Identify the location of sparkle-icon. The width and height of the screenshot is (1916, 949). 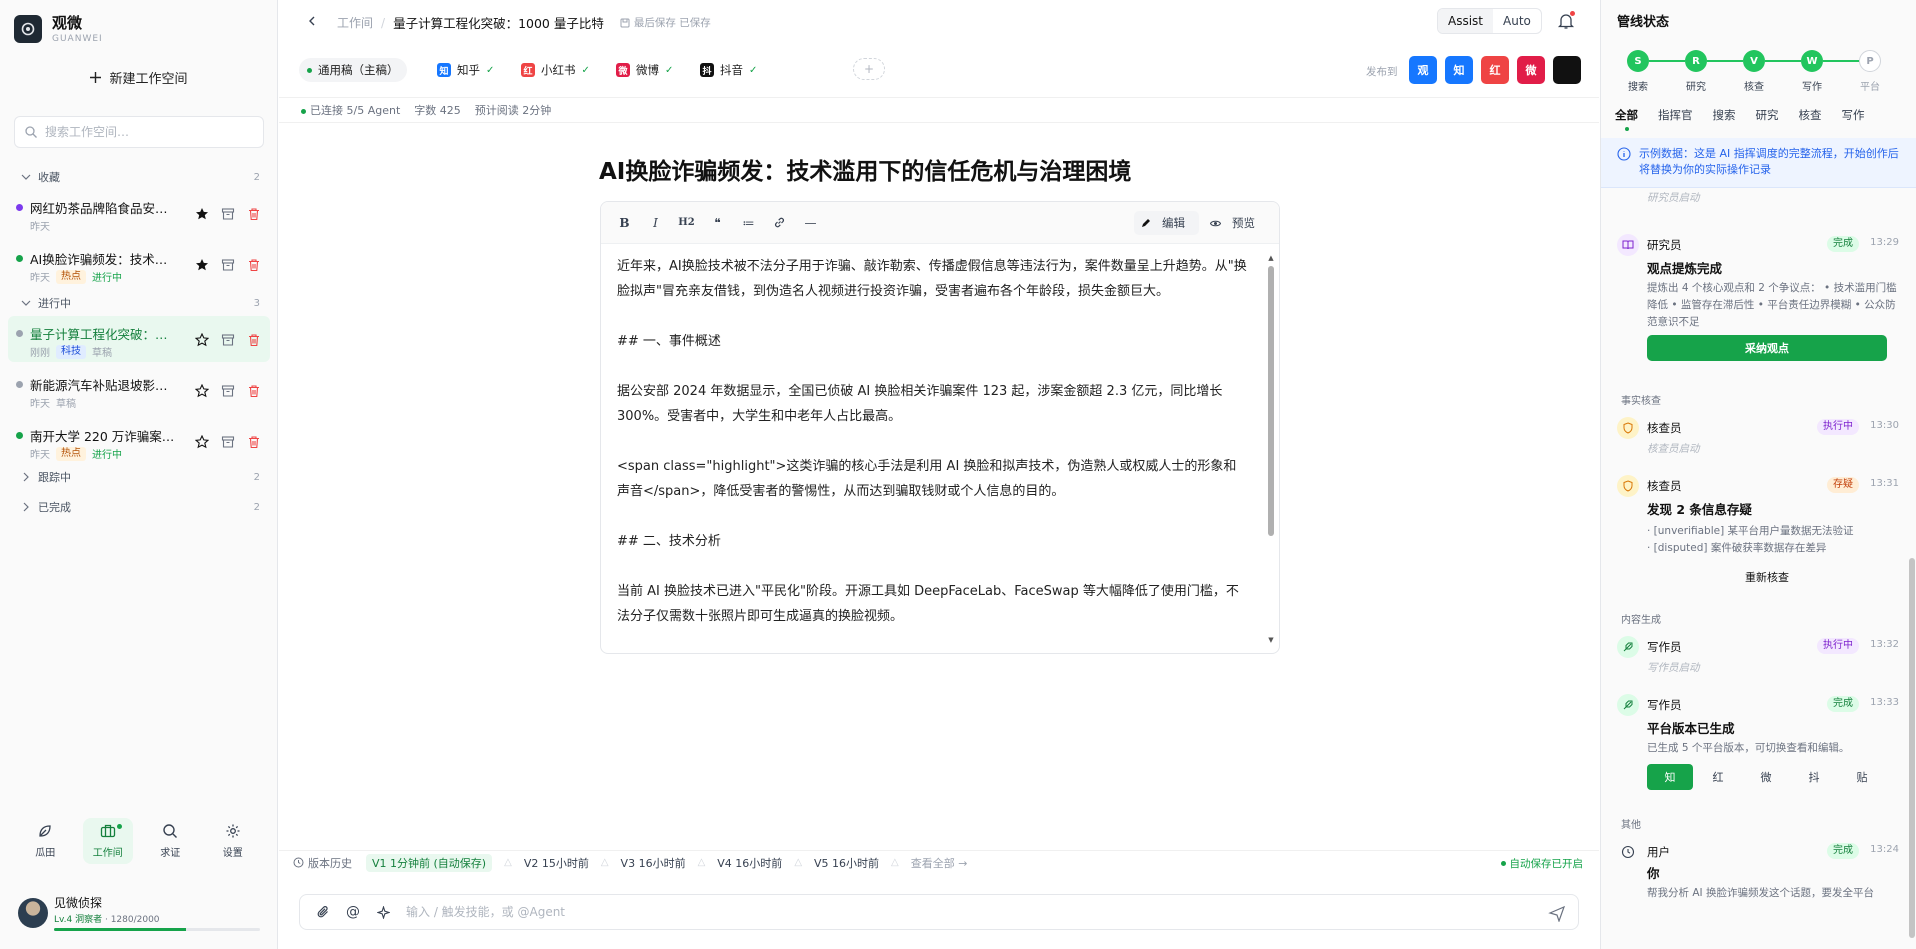
(383, 912).